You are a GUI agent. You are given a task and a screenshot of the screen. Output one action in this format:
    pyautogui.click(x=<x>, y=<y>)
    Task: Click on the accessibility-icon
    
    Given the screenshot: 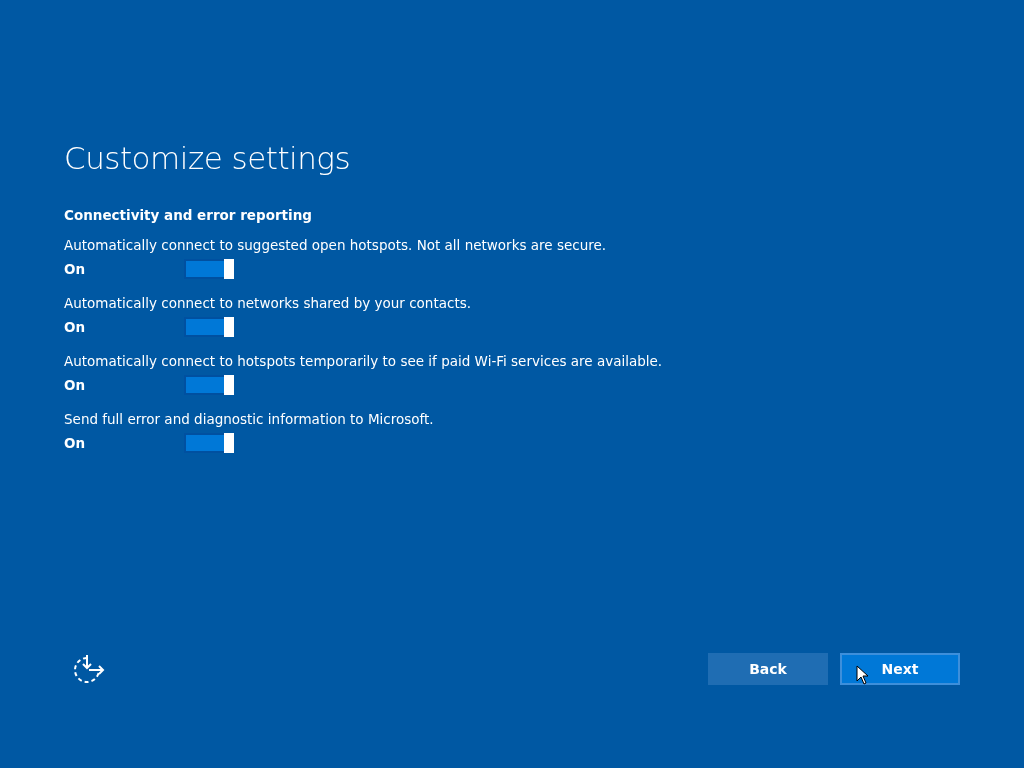 What is the action you would take?
    pyautogui.click(x=88, y=669)
    